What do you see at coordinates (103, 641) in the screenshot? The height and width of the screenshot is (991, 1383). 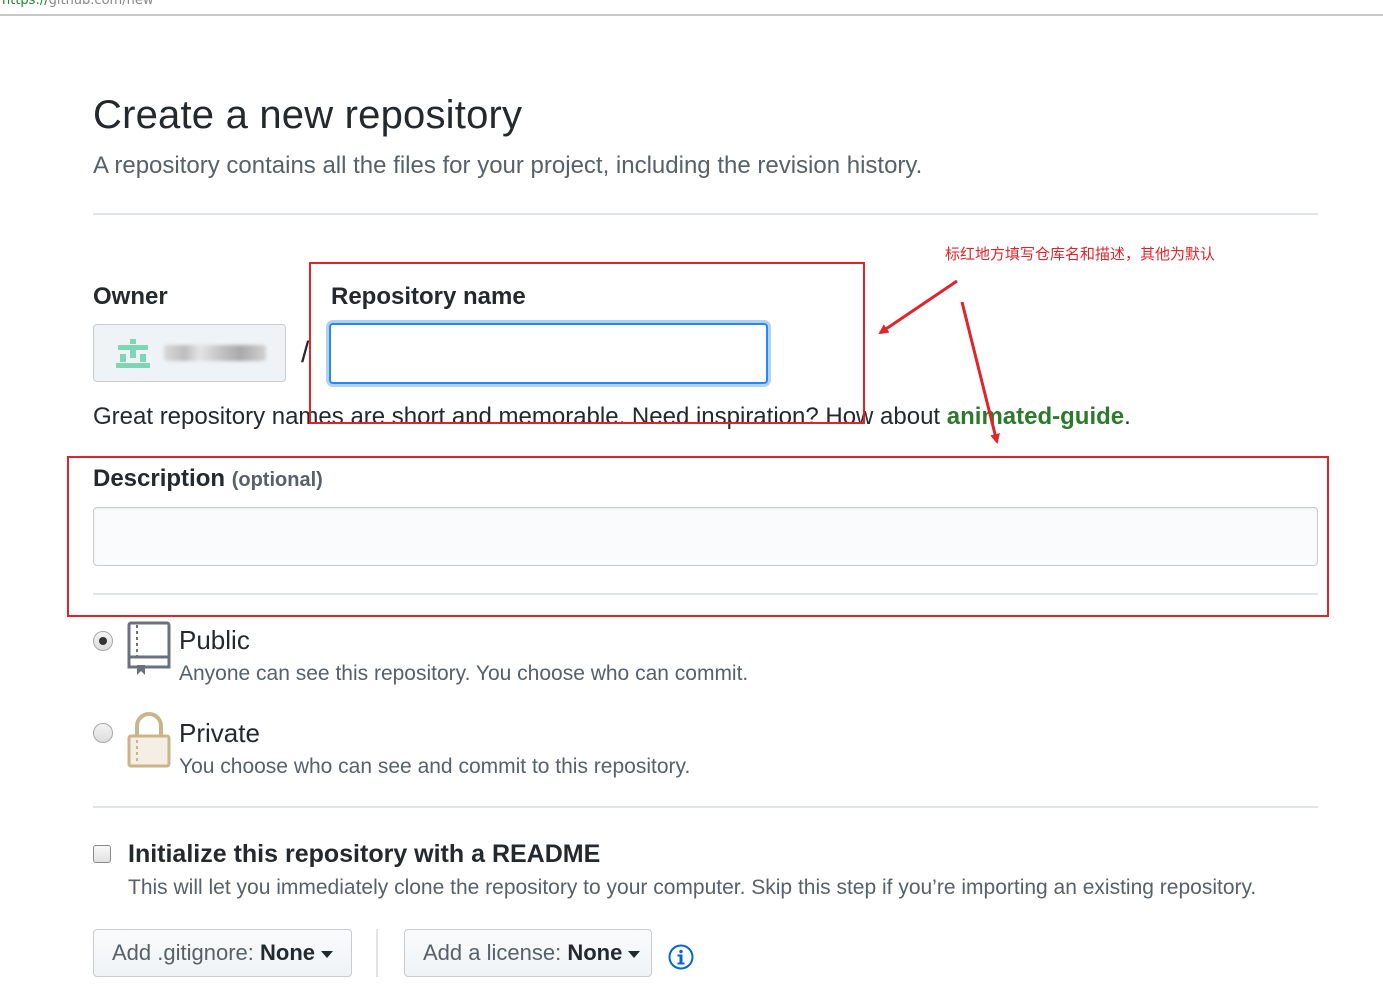 I see `public-radio` at bounding box center [103, 641].